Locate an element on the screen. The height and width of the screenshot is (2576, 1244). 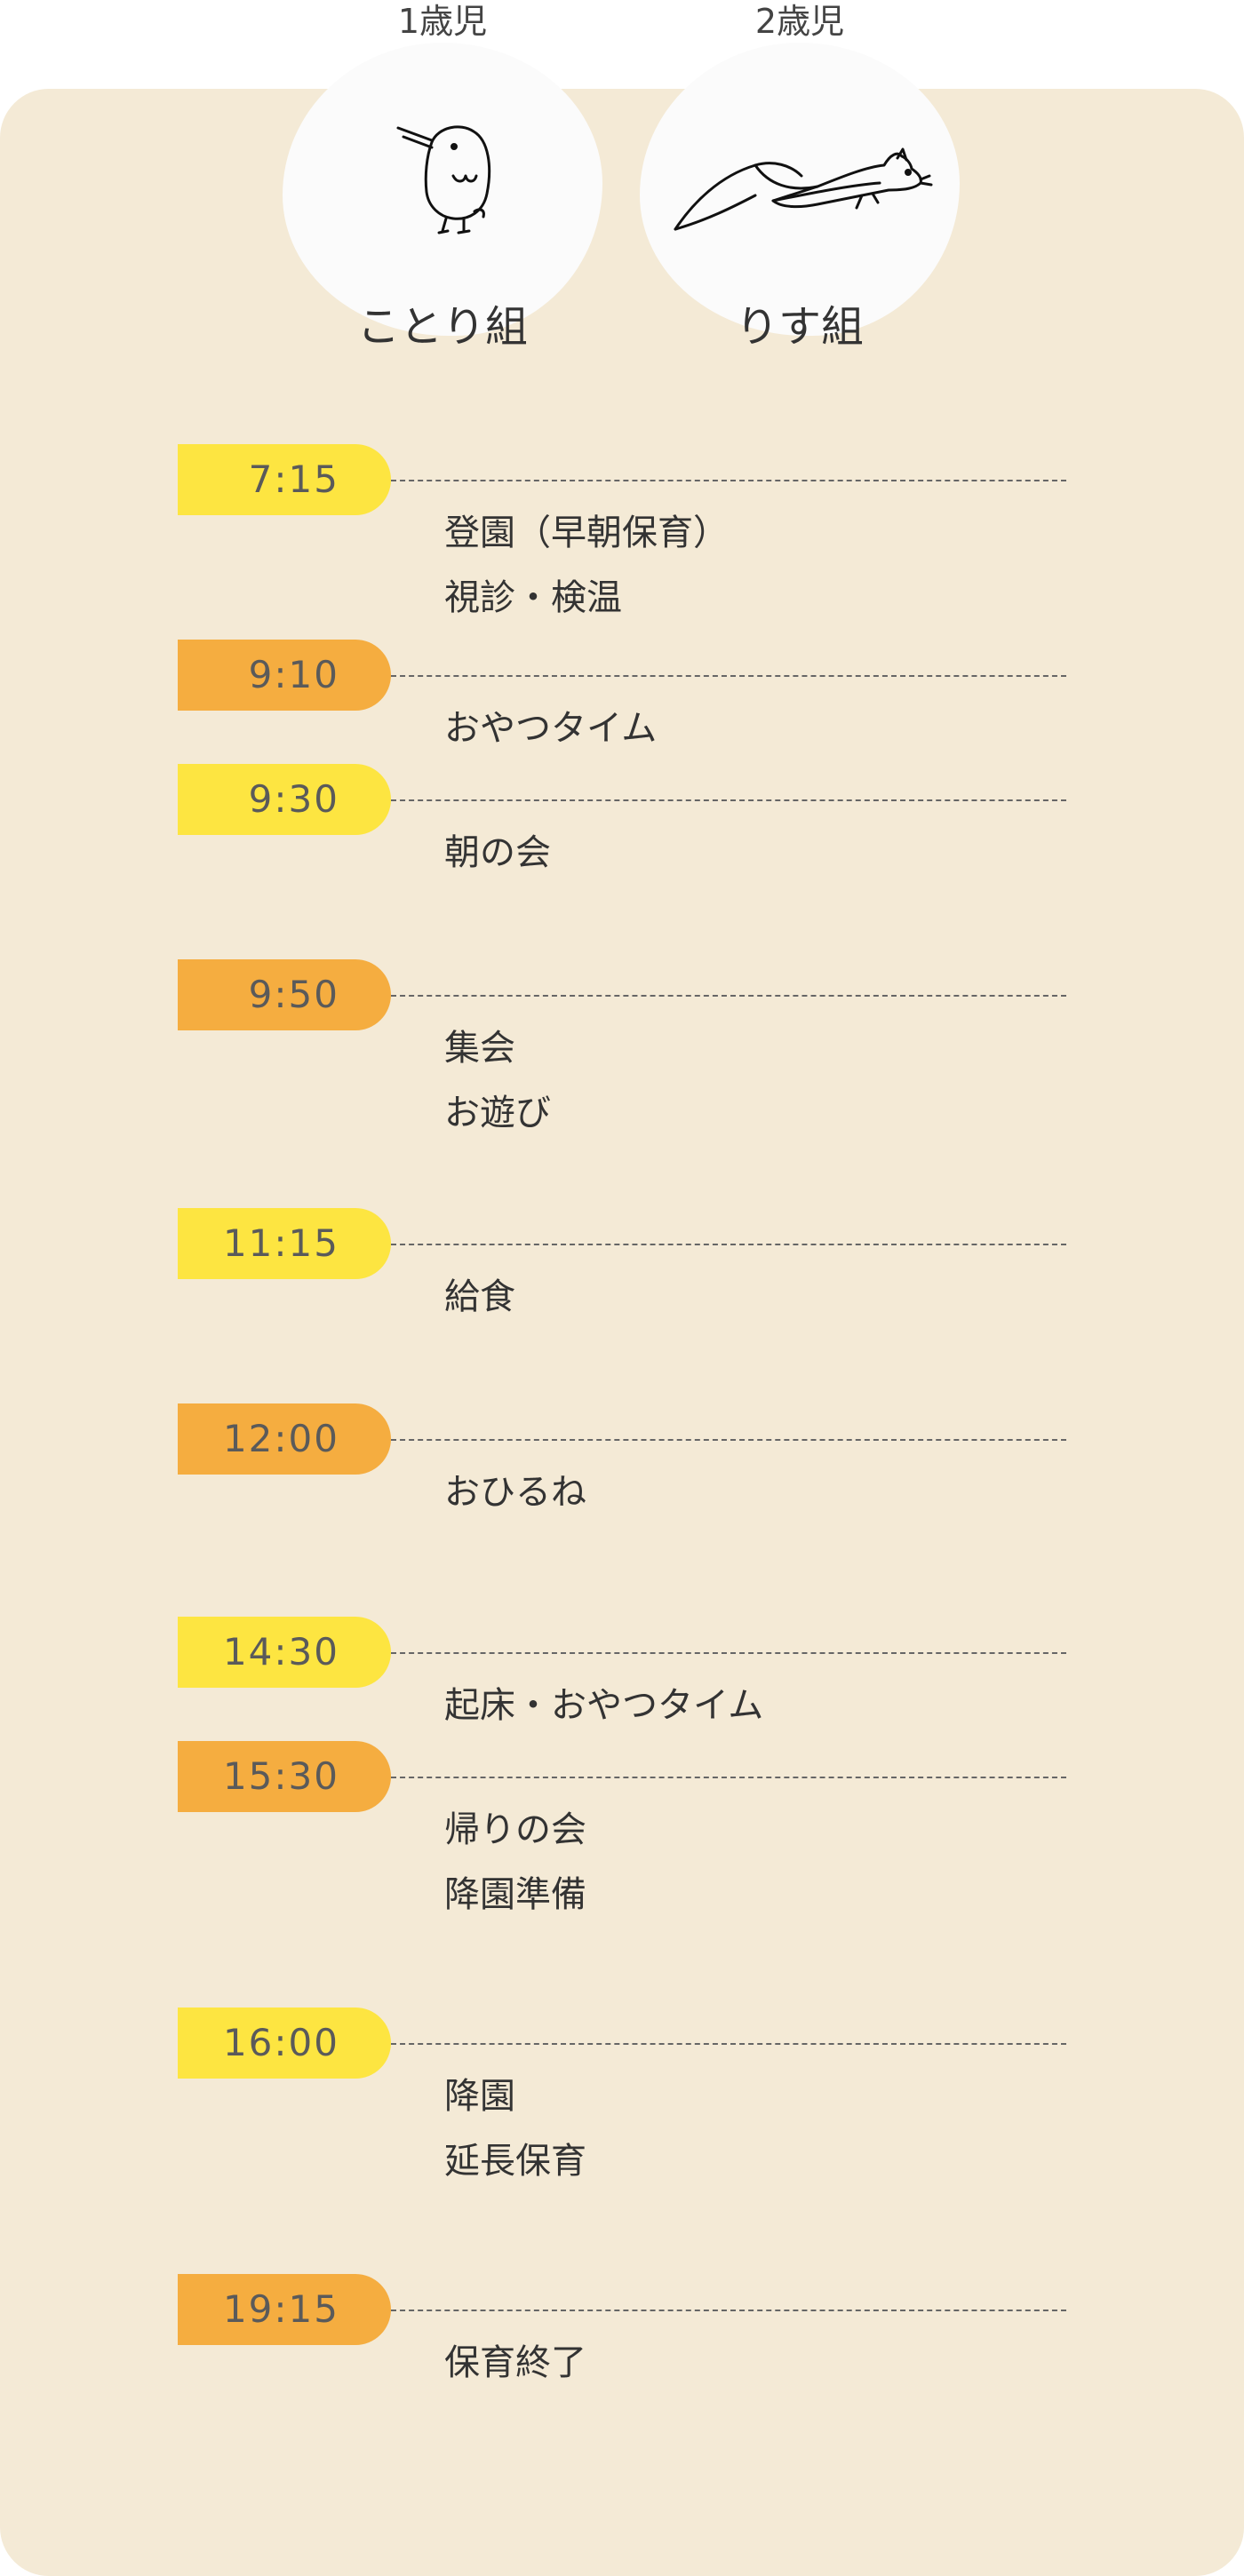
class-age-label: 2歳児 is located at coordinates (799, 21).